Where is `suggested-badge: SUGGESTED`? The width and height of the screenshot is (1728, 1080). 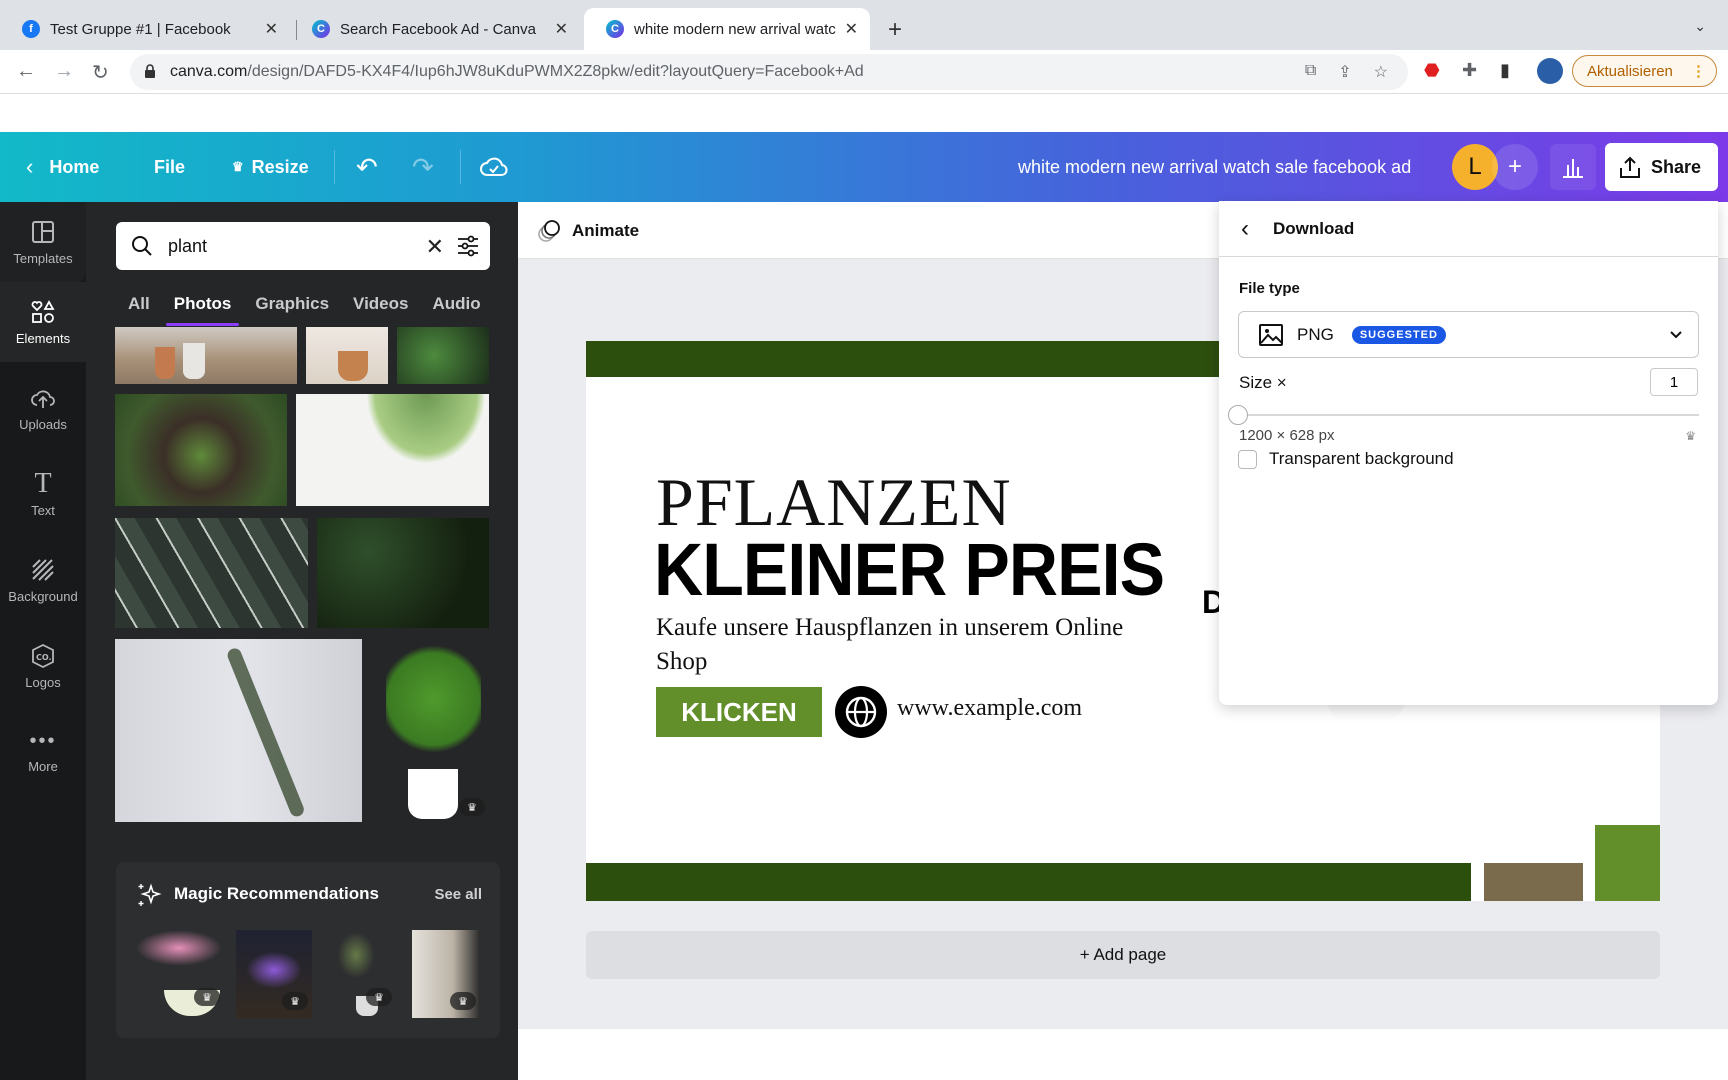 suggested-badge: SUGGESTED is located at coordinates (1398, 334).